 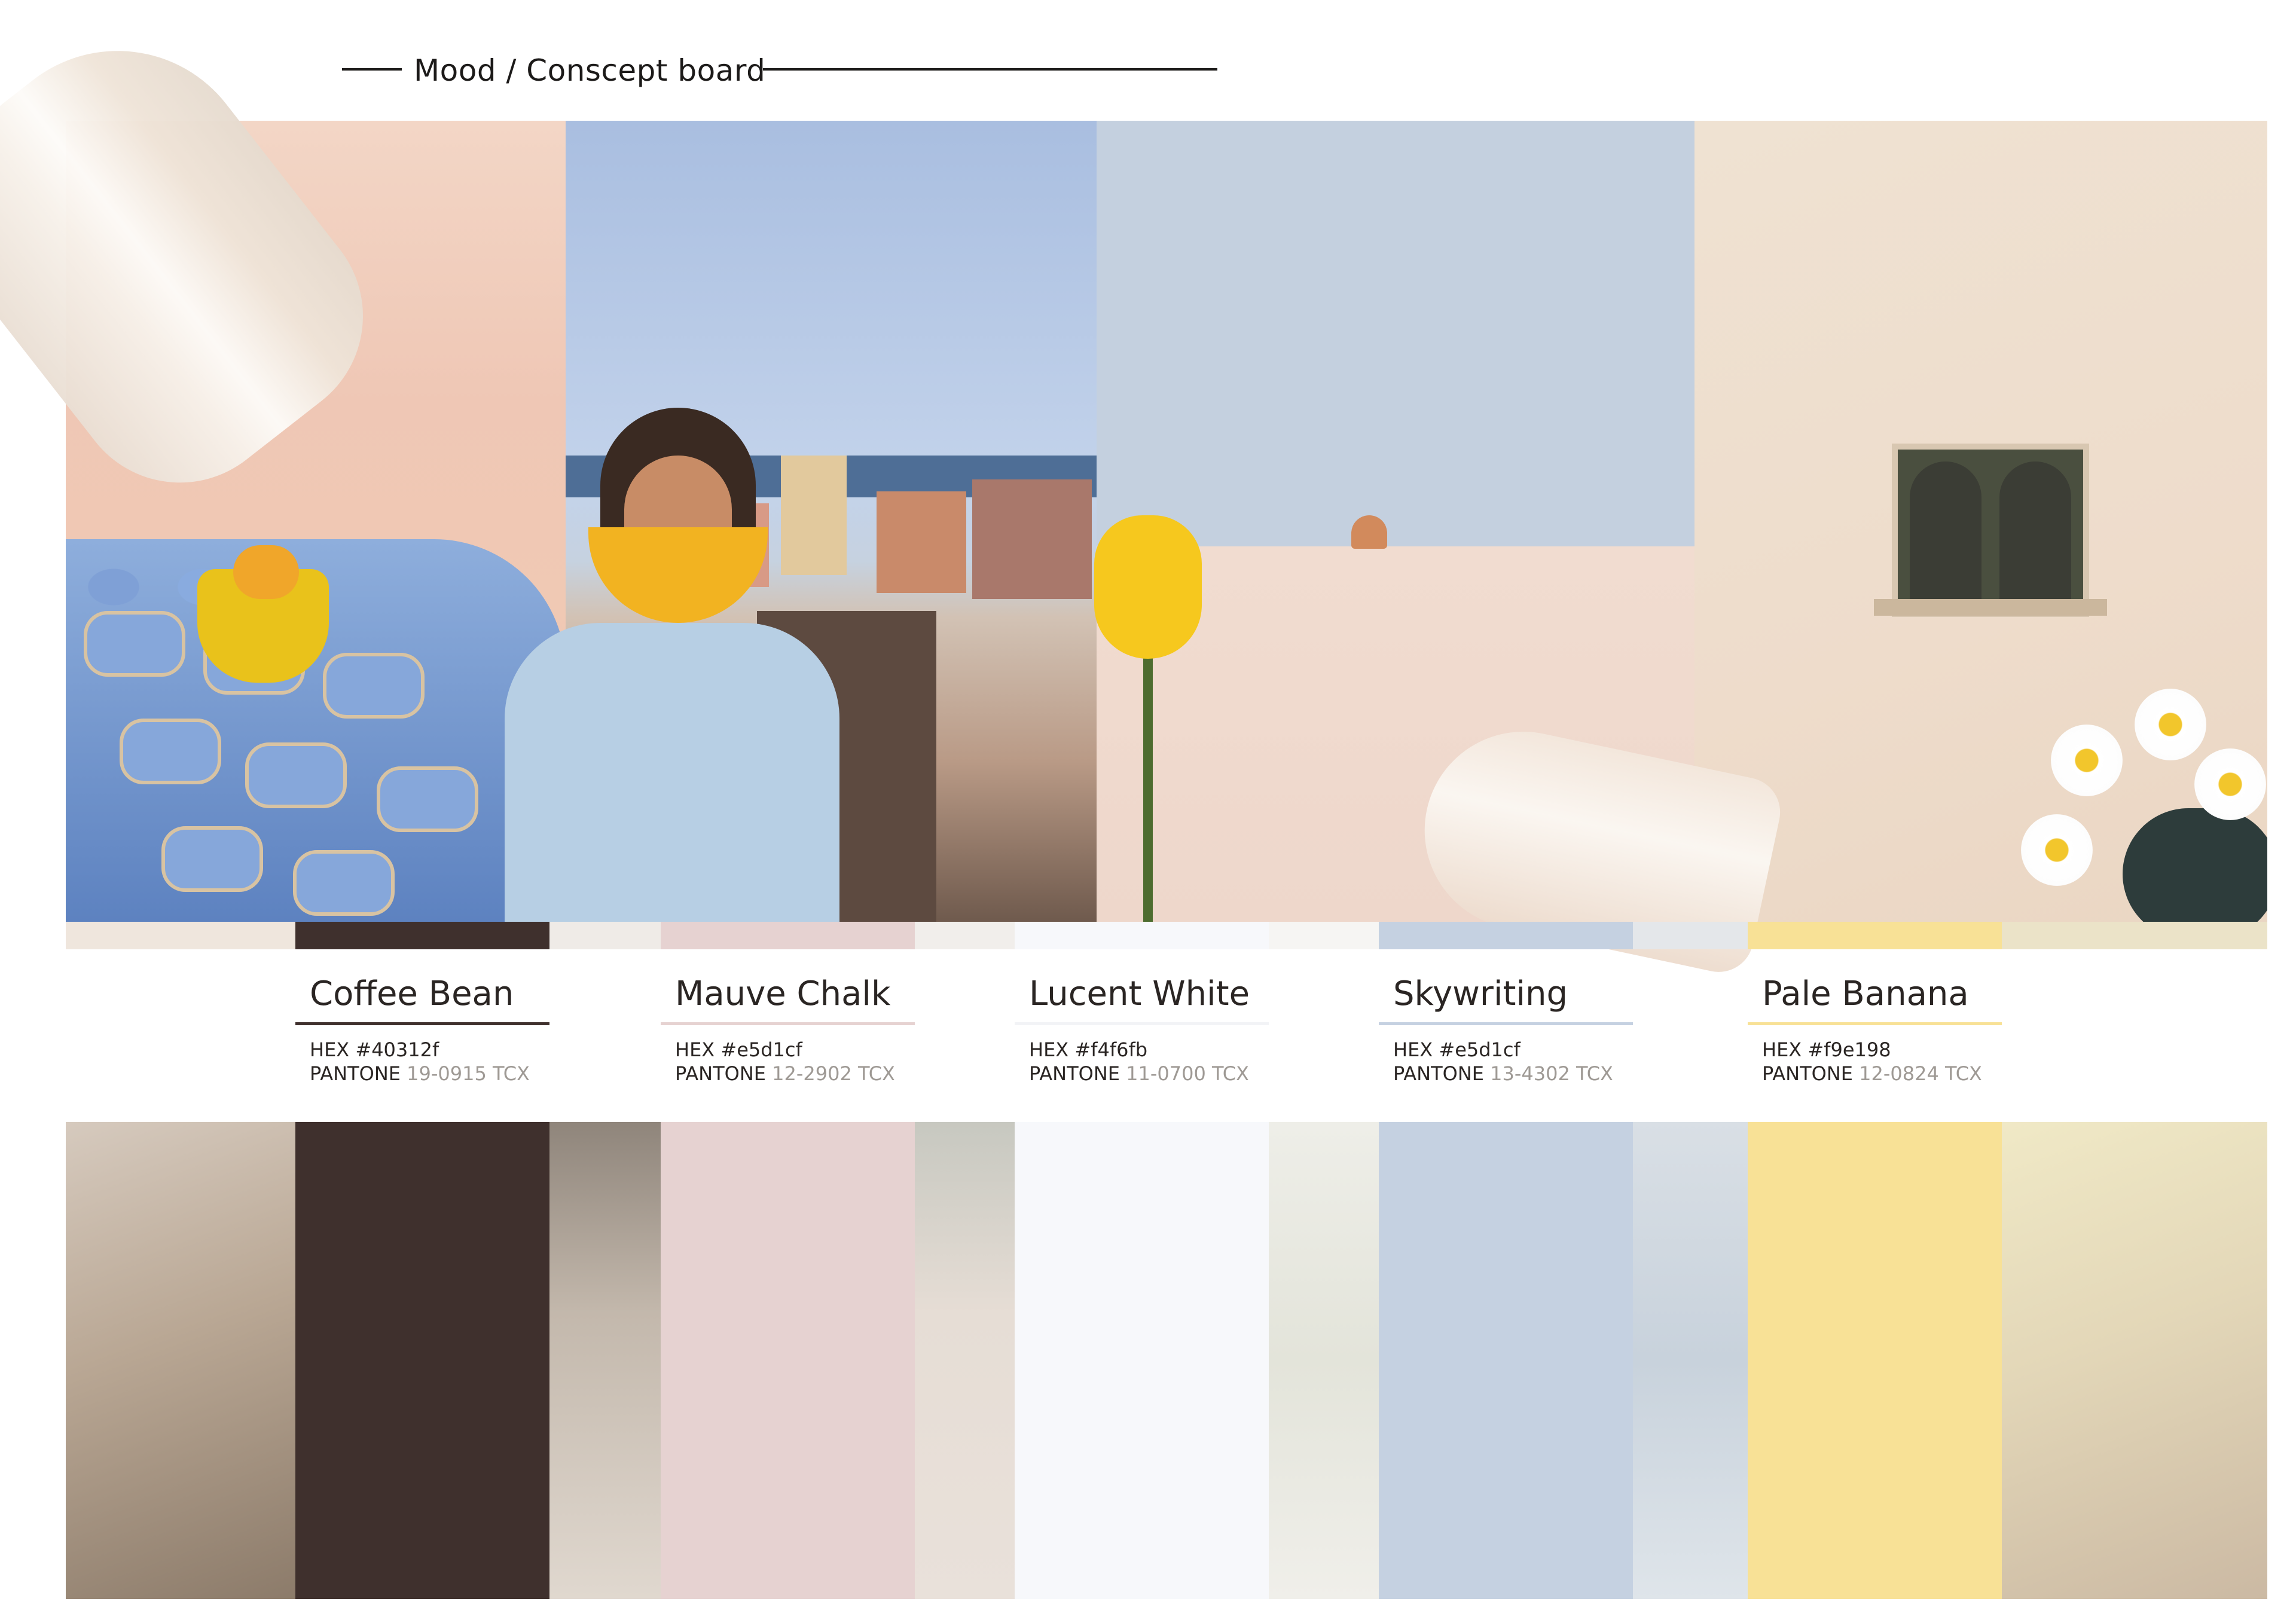 What do you see at coordinates (263, 614) in the screenshot?
I see `yellow-cup-flowers` at bounding box center [263, 614].